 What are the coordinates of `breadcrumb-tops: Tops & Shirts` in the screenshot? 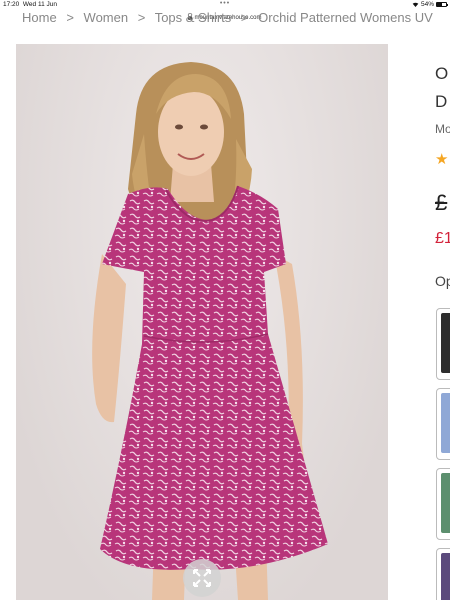 It's located at (193, 17).